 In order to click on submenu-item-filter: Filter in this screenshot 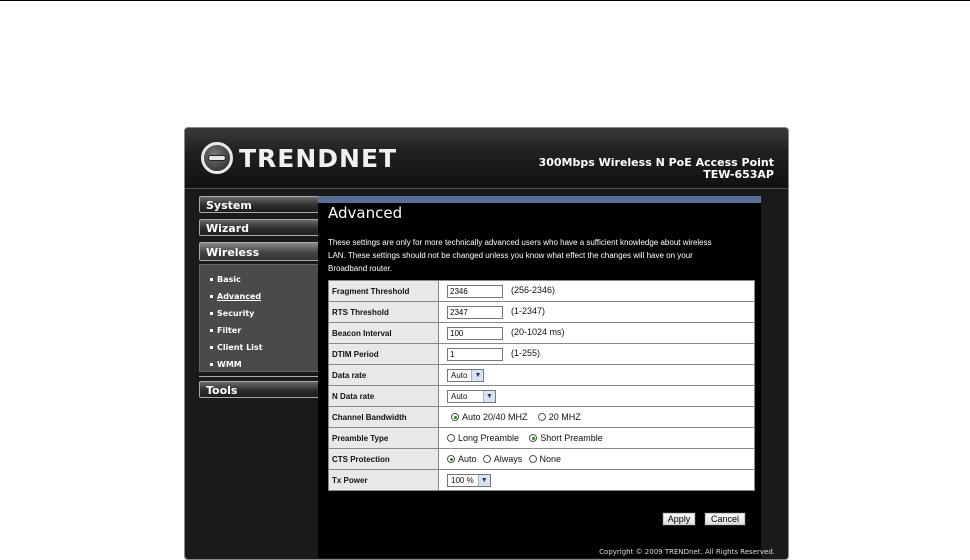, I will do `click(259, 330)`.